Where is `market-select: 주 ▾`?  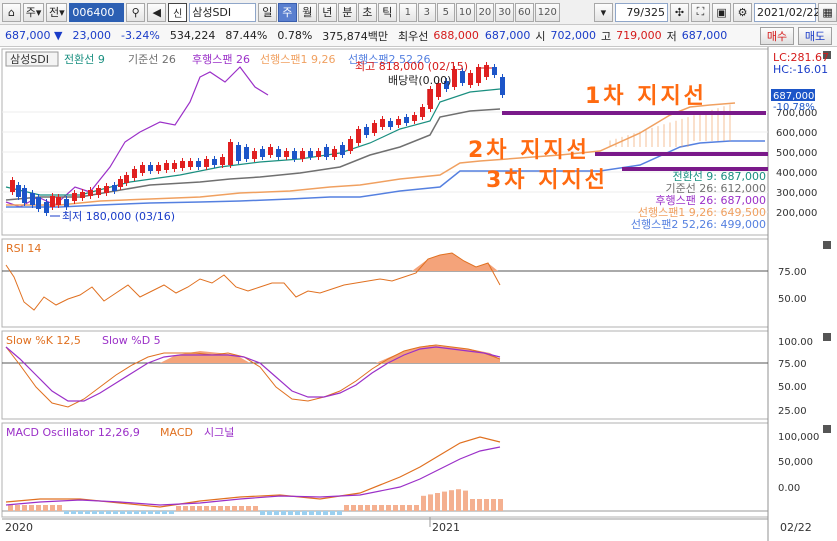
market-select: 주 ▾ is located at coordinates (34, 12).